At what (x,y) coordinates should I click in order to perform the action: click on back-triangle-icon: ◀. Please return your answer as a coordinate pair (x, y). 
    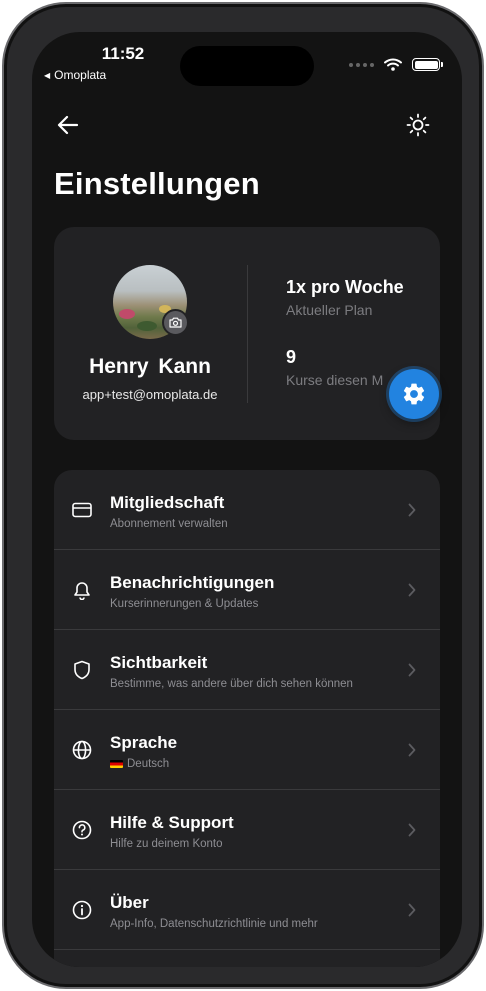
    Looking at the image, I should click on (47, 75).